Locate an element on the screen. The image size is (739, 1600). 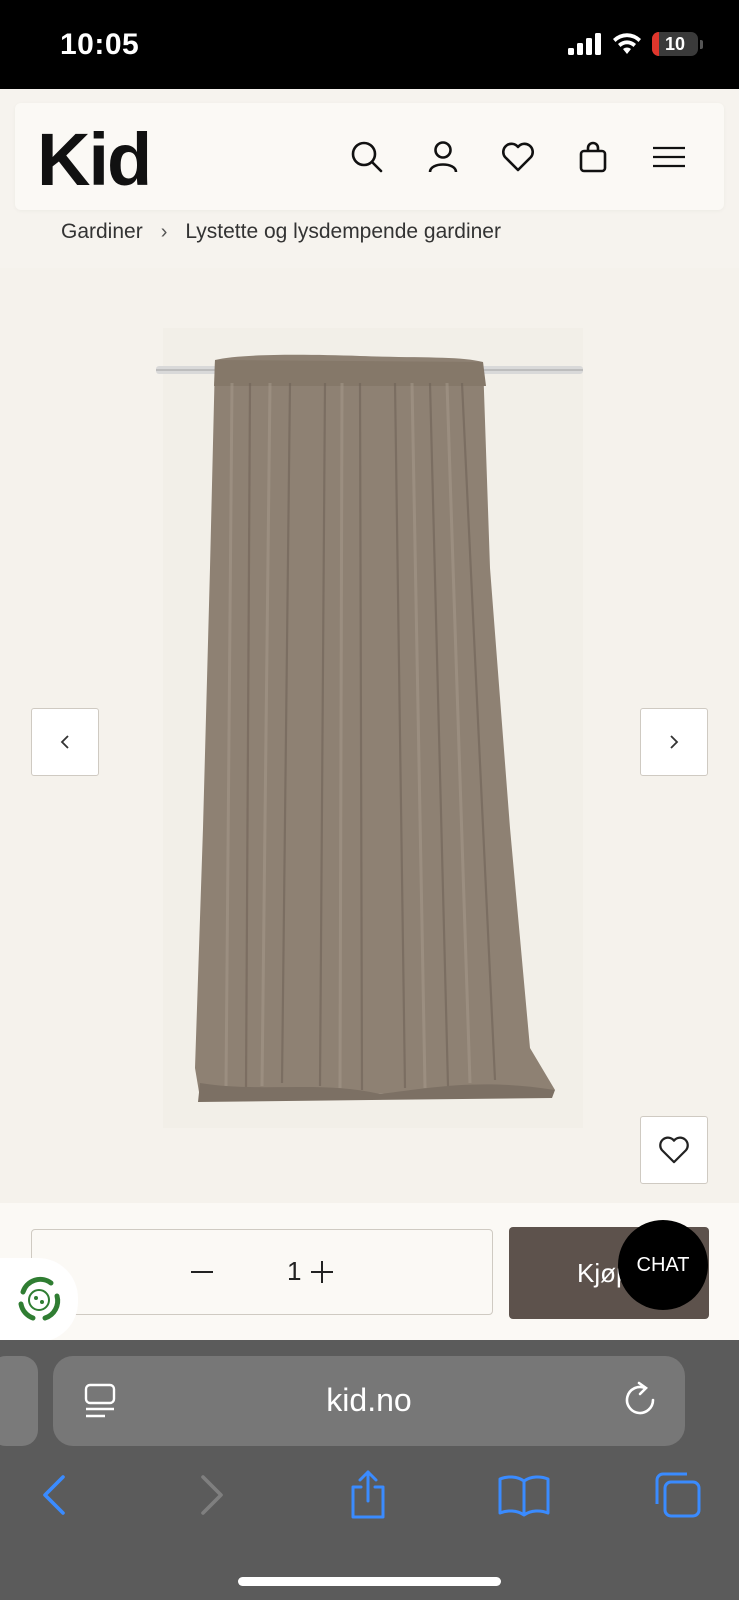
breadcrumb-item-gardiner: Gardiner is located at coordinates (102, 232).